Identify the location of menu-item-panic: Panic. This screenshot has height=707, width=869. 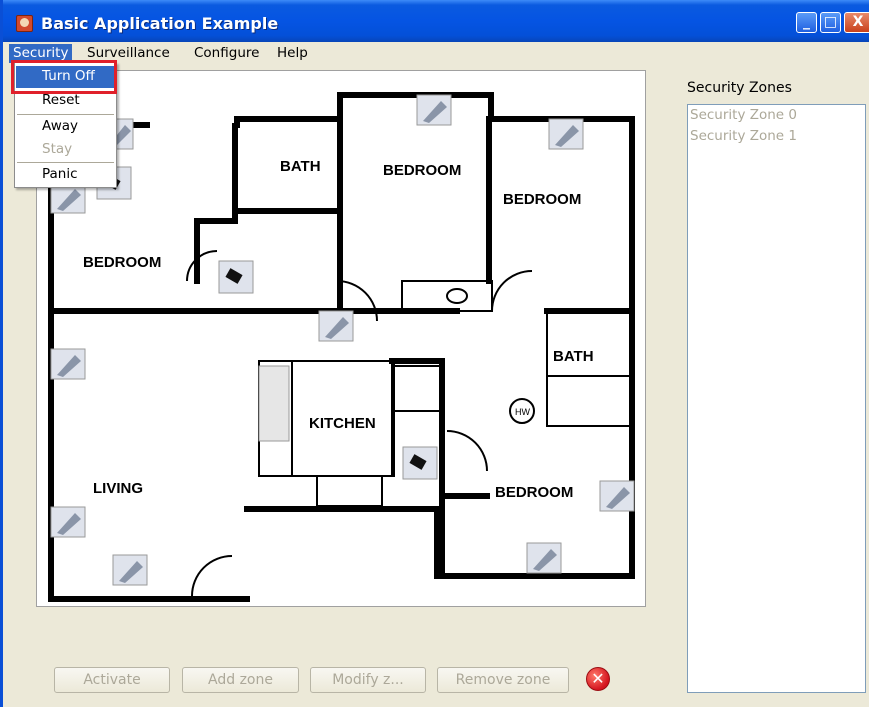
(65, 175).